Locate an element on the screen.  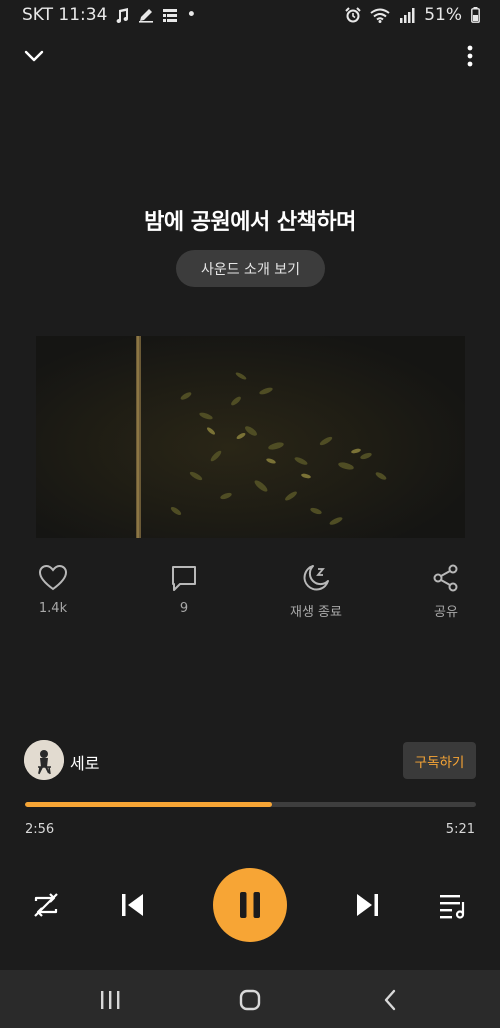
action-row: 1.4k 9 재생 종료 공유 is located at coordinates (250, 592).